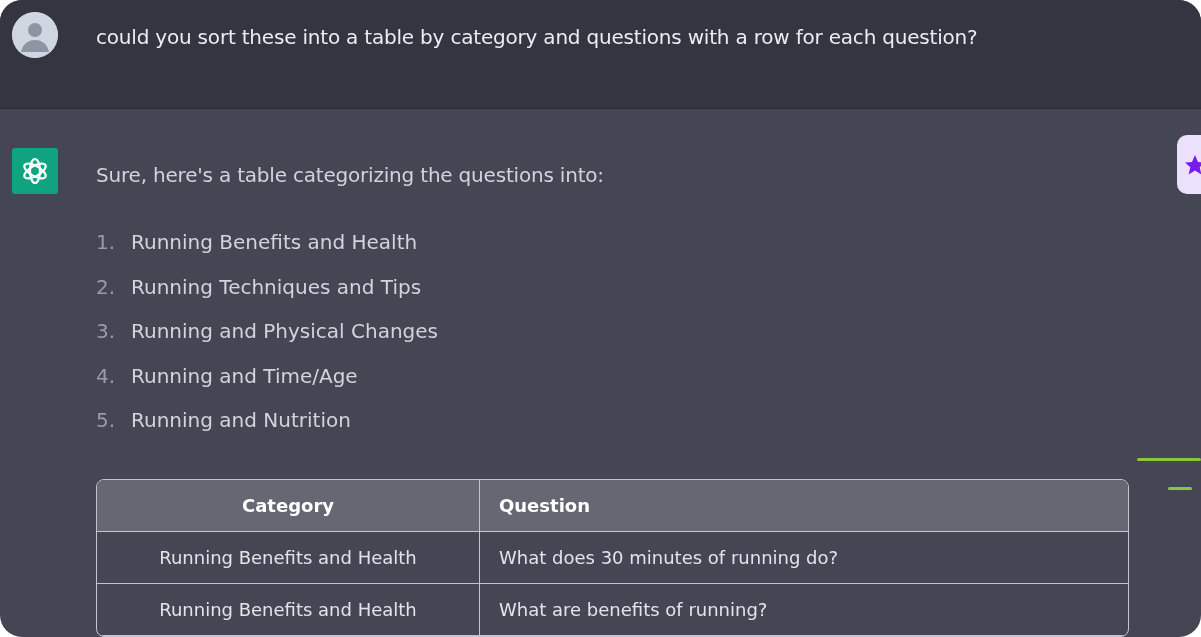 The width and height of the screenshot is (1201, 637). What do you see at coordinates (350, 175) in the screenshot?
I see `assistant-message: Sure, here's a table categorizing the questions into:` at bounding box center [350, 175].